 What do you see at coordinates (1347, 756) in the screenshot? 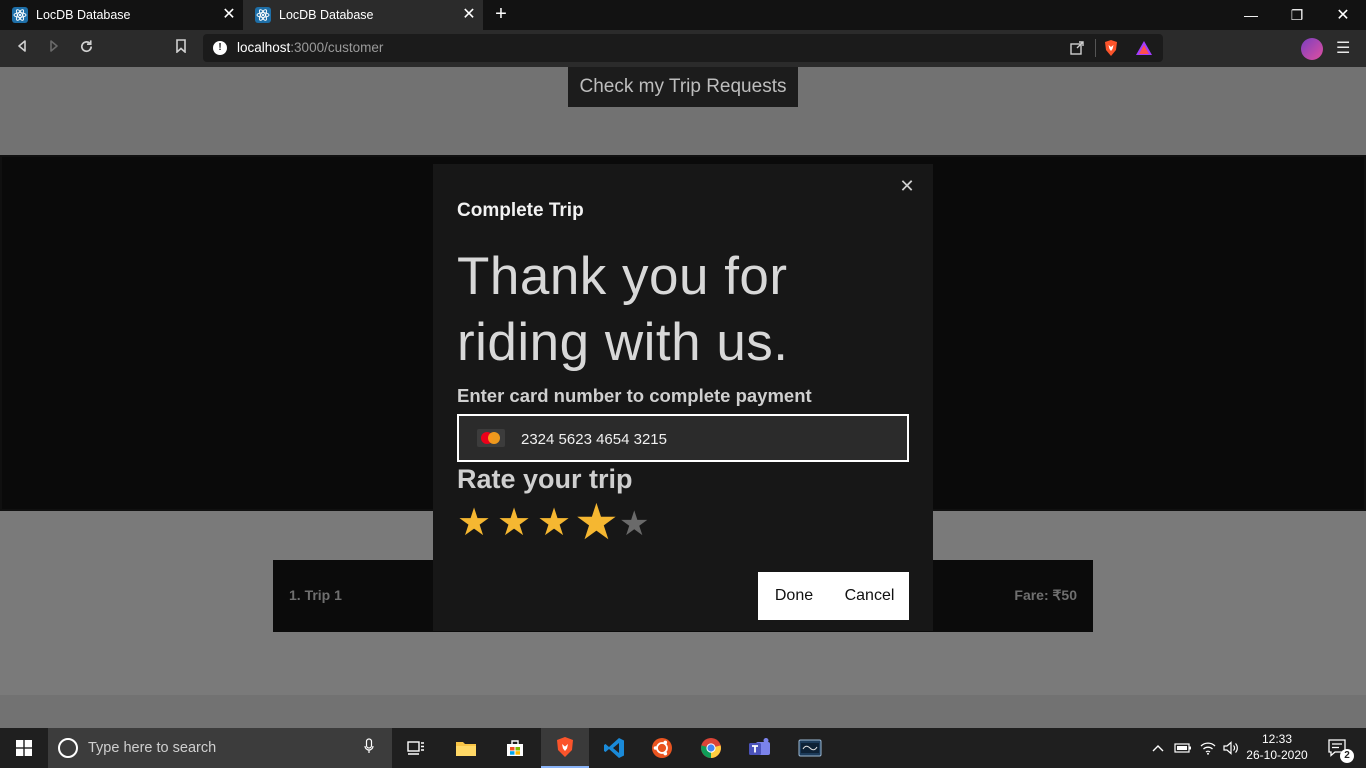
I see `notification-count: 2` at bounding box center [1347, 756].